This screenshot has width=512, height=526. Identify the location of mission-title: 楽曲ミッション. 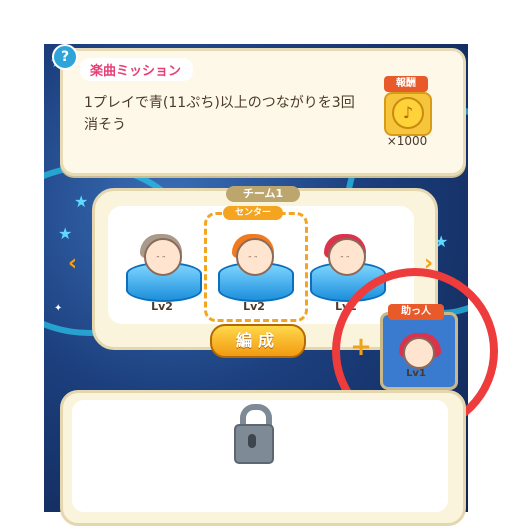
(137, 69).